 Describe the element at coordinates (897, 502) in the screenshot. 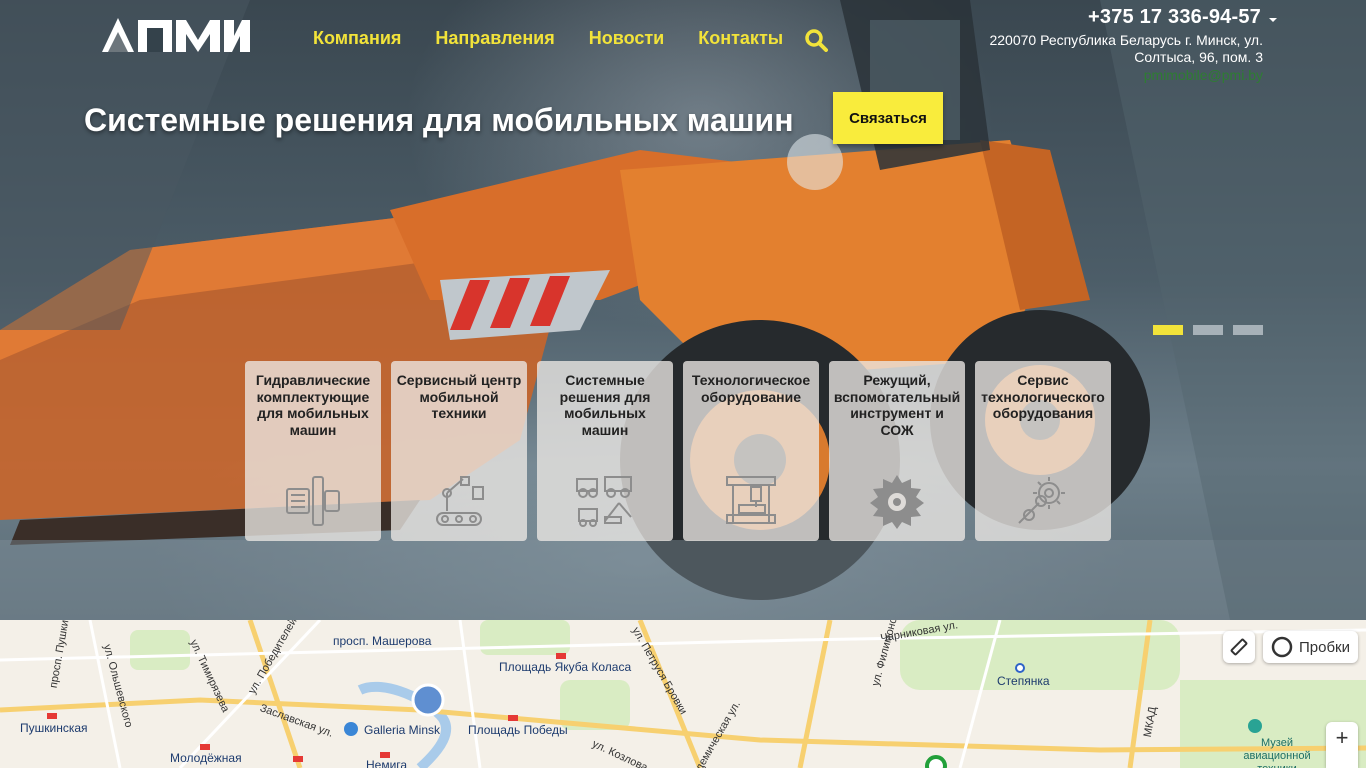

I see `saw-blade-icon` at that location.